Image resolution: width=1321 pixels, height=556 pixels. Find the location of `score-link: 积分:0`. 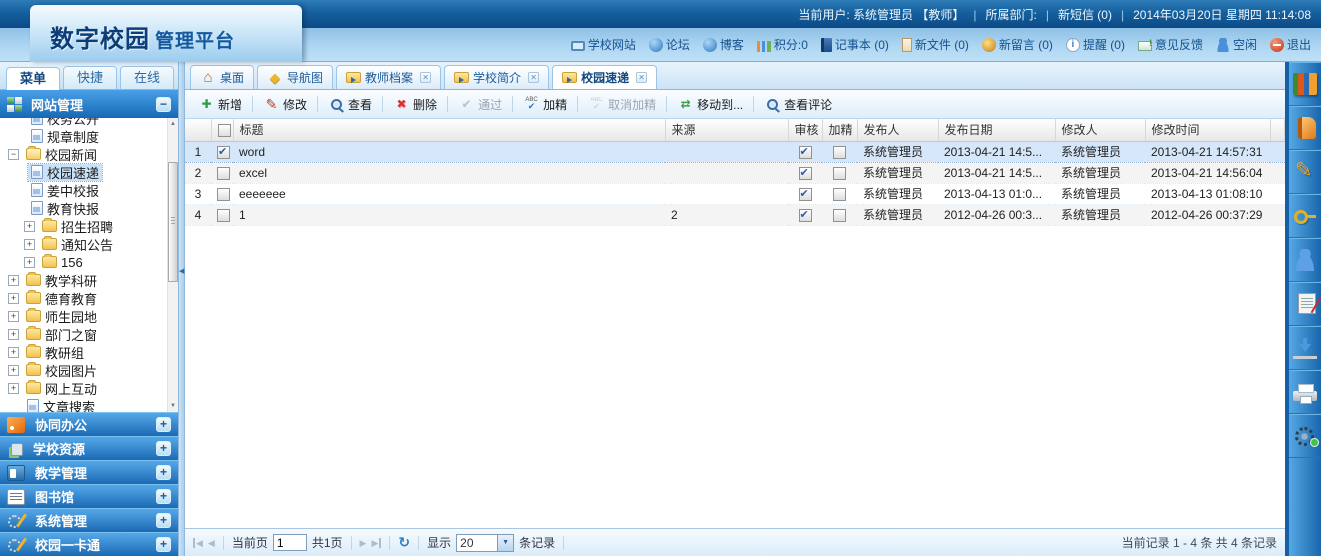

score-link: 积分:0 is located at coordinates (782, 44).